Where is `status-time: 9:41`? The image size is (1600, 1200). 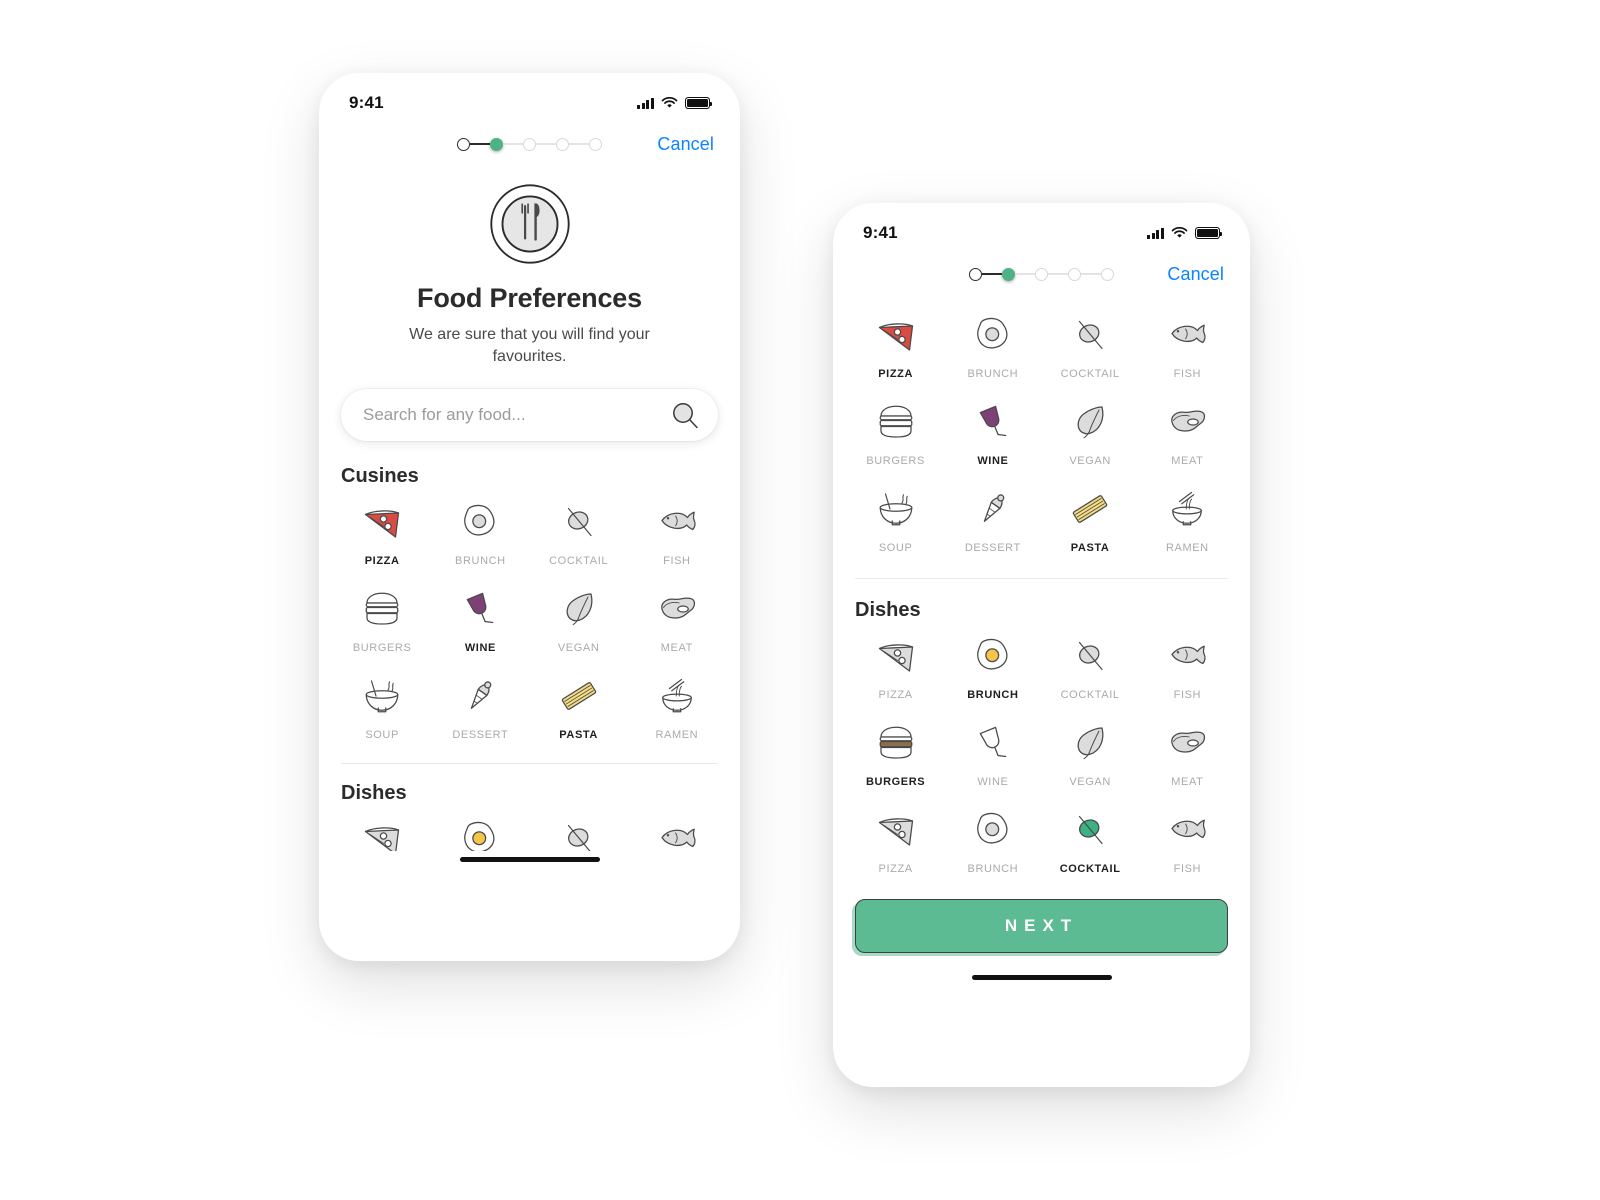
status-time: 9:41 is located at coordinates (366, 102).